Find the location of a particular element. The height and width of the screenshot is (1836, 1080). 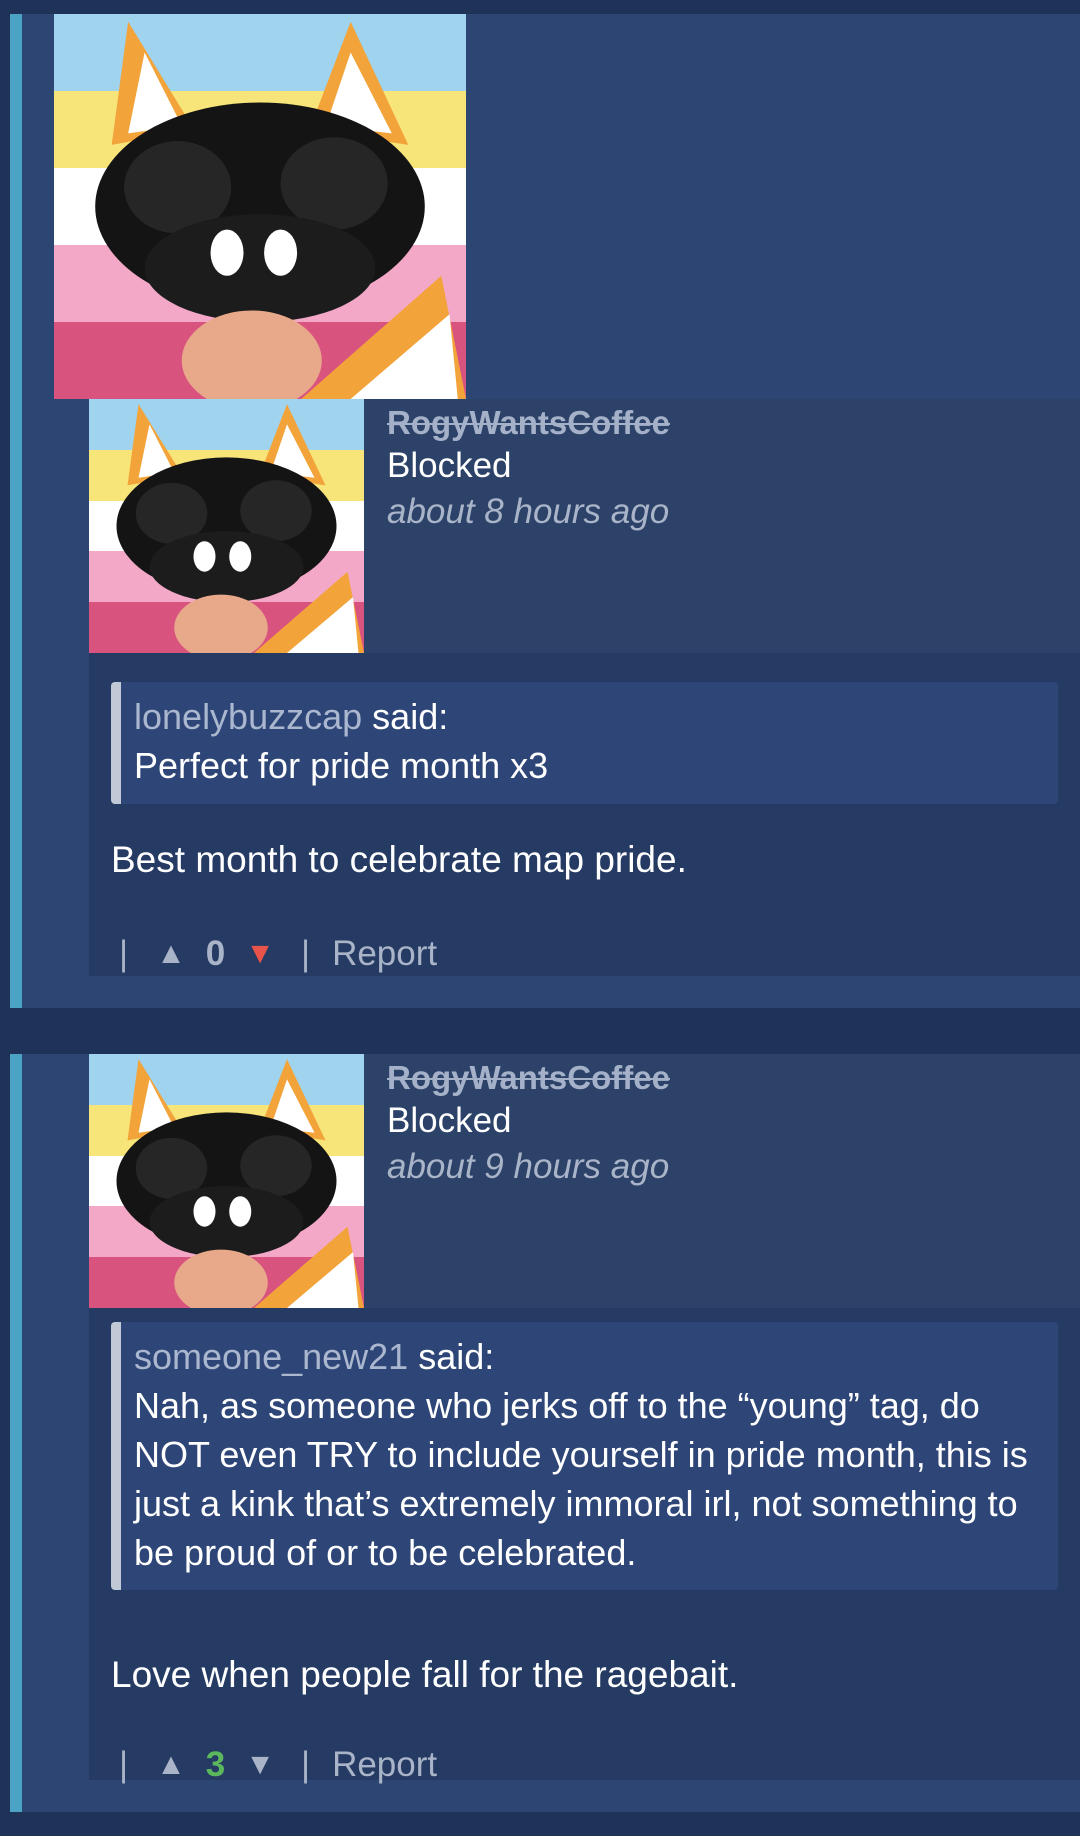

quote-text: Perfect for pride month x3 is located at coordinates (341, 765).